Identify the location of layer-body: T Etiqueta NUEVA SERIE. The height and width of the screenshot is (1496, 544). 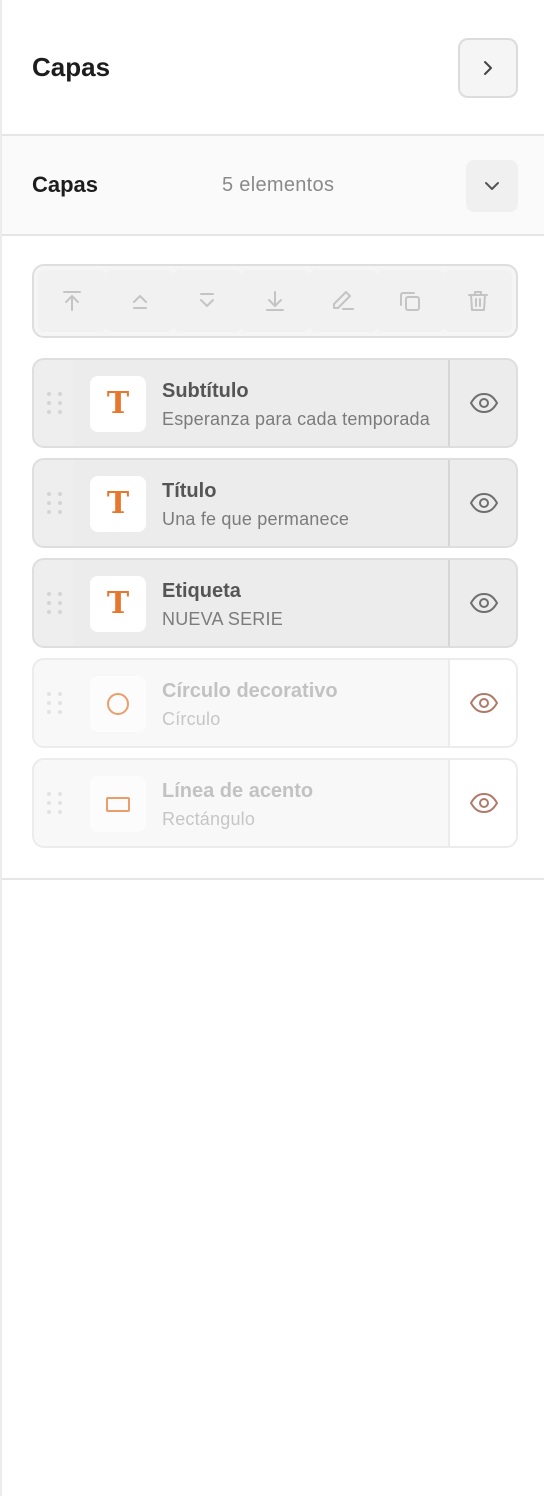
(261, 603).